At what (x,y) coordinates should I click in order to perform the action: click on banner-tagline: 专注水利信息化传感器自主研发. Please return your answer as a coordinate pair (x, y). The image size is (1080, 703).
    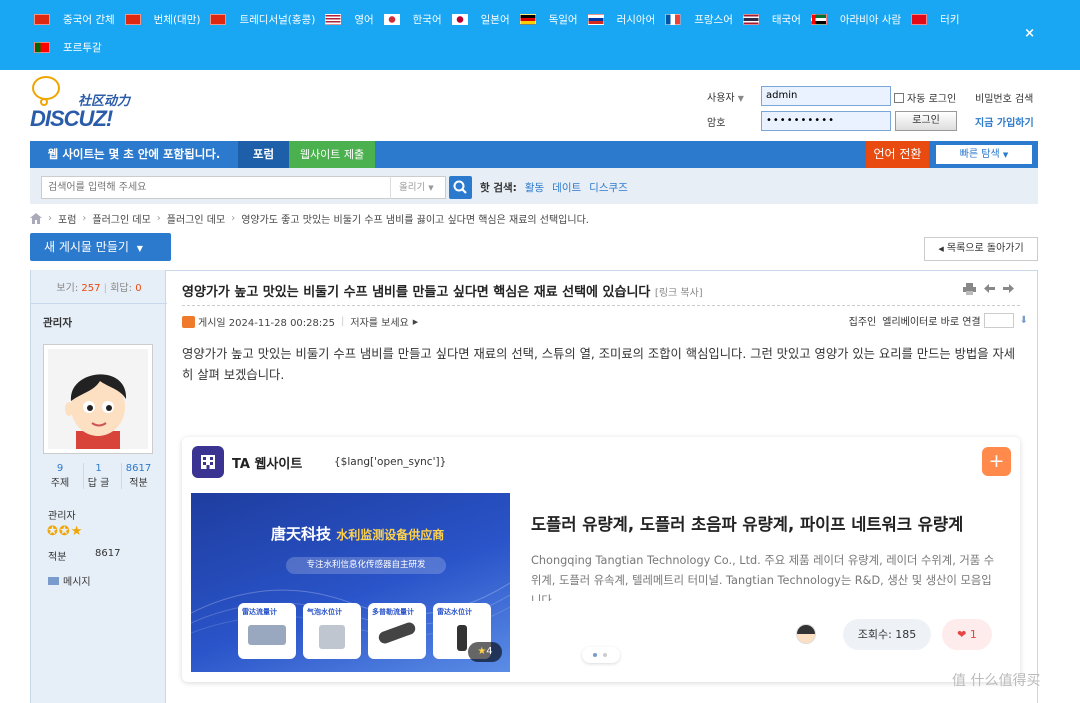
    Looking at the image, I should click on (366, 565).